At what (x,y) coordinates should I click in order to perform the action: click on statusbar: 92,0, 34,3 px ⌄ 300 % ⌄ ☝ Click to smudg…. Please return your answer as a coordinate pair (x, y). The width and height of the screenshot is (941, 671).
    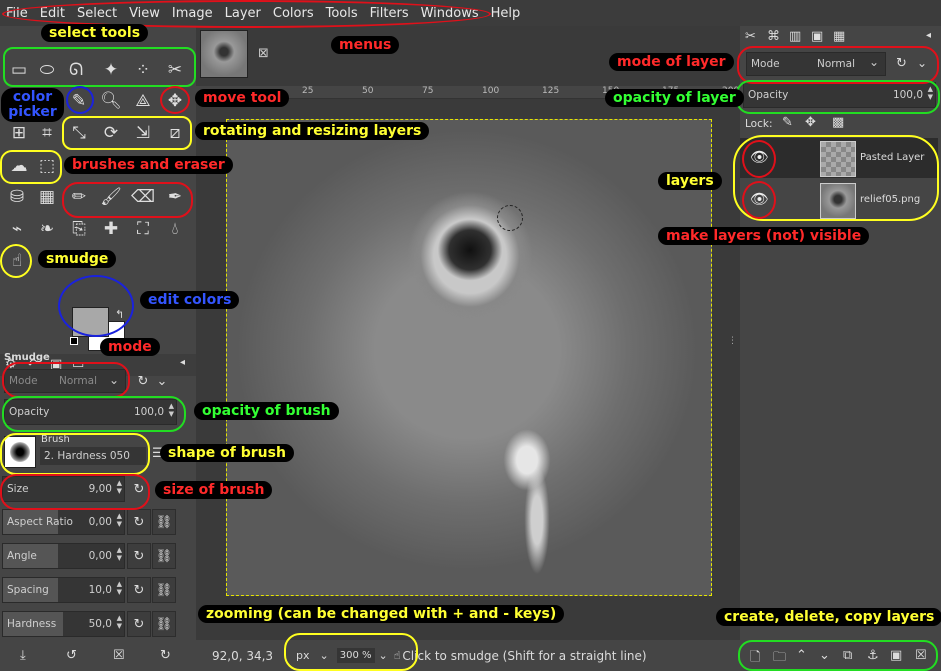
    Looking at the image, I should click on (468, 655).